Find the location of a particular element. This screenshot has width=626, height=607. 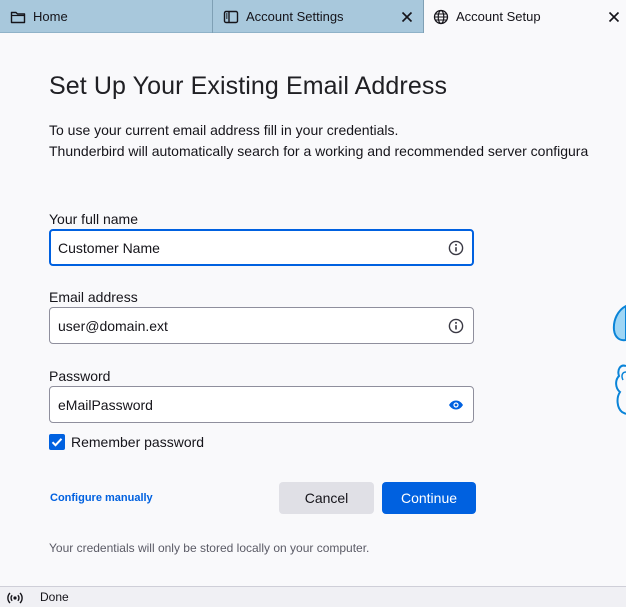

configure-manually-link: Configure manually is located at coordinates (101, 498).